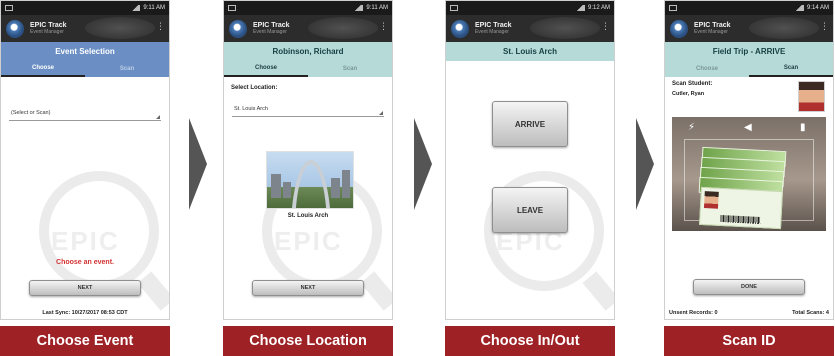 This screenshot has width=835, height=356. What do you see at coordinates (749, 287) in the screenshot?
I see `done-button: DONE` at bounding box center [749, 287].